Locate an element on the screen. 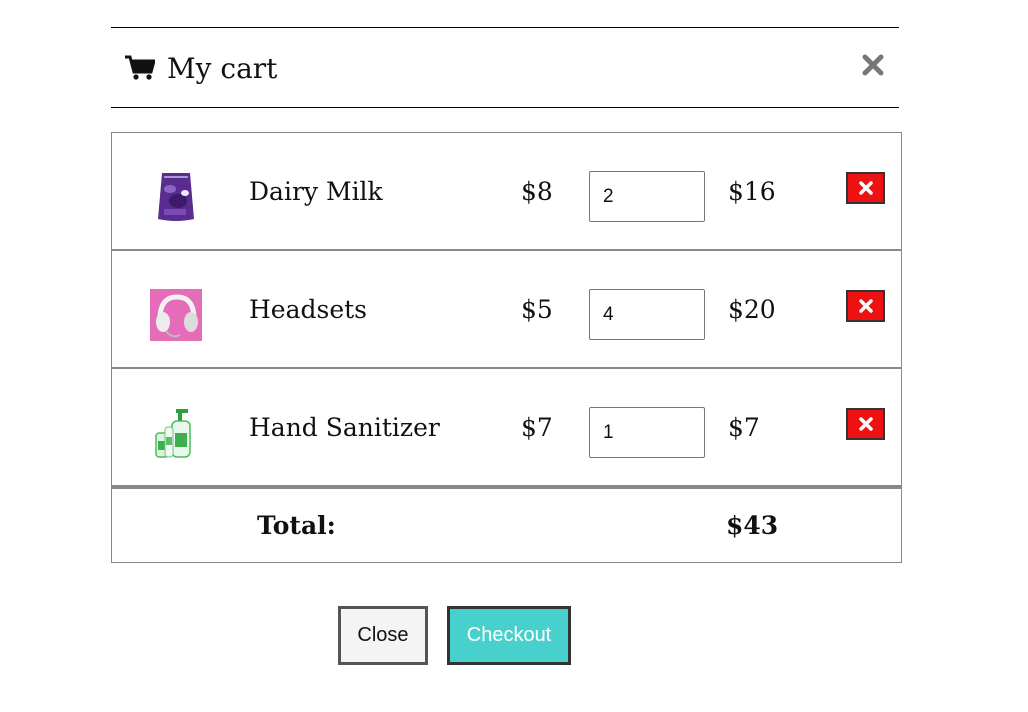 The width and height of the screenshot is (1028, 712). item-name: Headsets is located at coordinates (308, 309).